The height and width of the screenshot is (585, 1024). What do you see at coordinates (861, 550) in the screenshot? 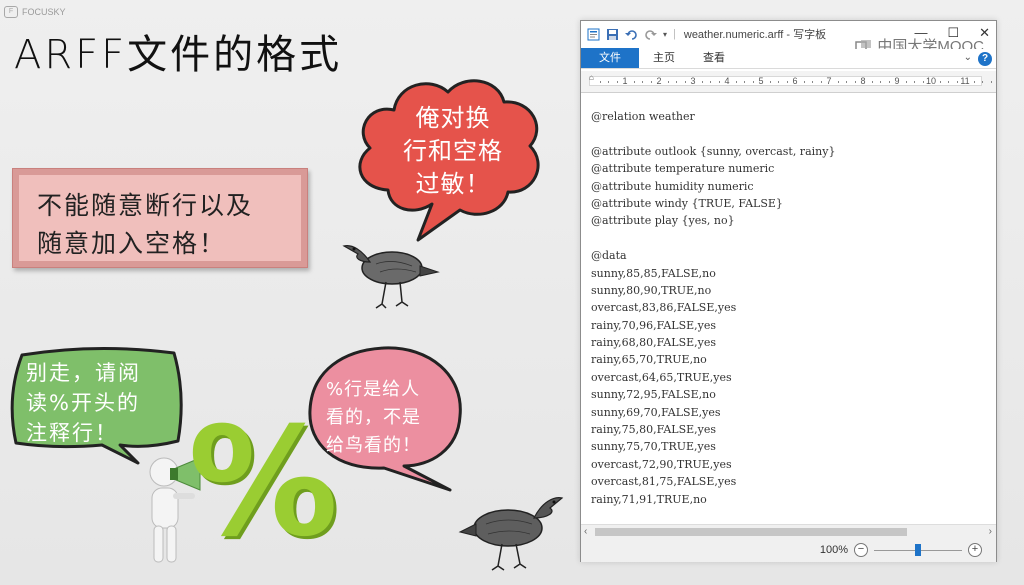
I see `zoom-out-icon: −` at bounding box center [861, 550].